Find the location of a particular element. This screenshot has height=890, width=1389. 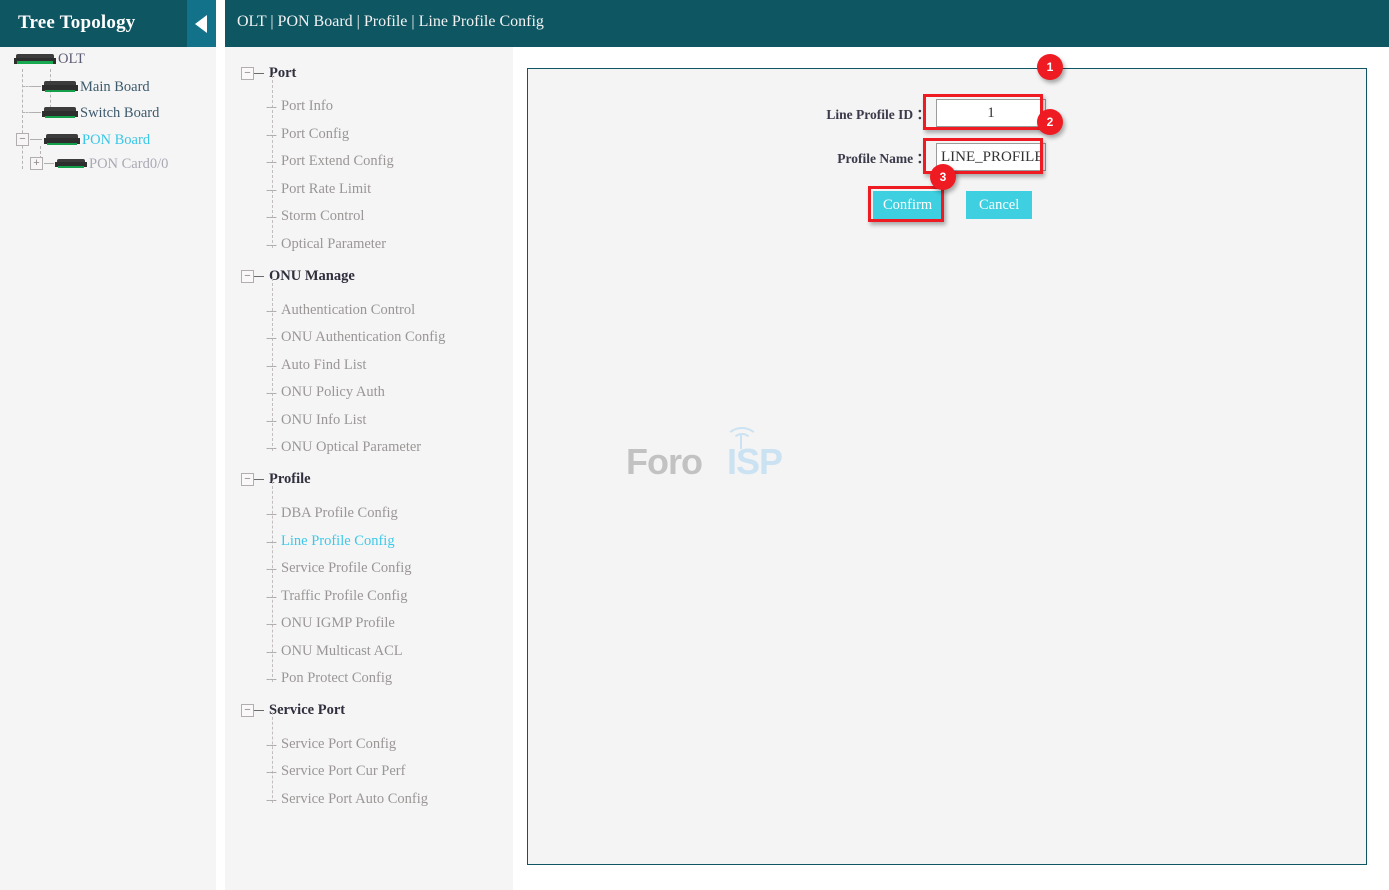

menu-item-line-profile-config: --- Line Profile Config is located at coordinates (310, 541).